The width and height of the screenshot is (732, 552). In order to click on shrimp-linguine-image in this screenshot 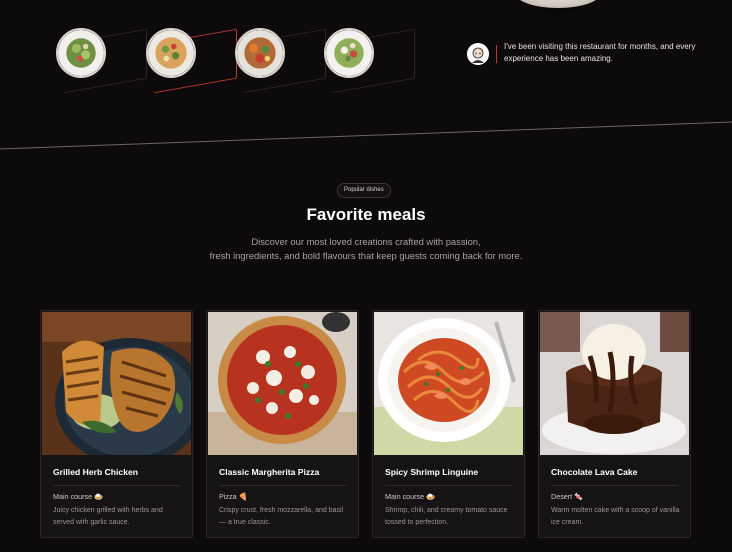, I will do `click(448, 383)`.